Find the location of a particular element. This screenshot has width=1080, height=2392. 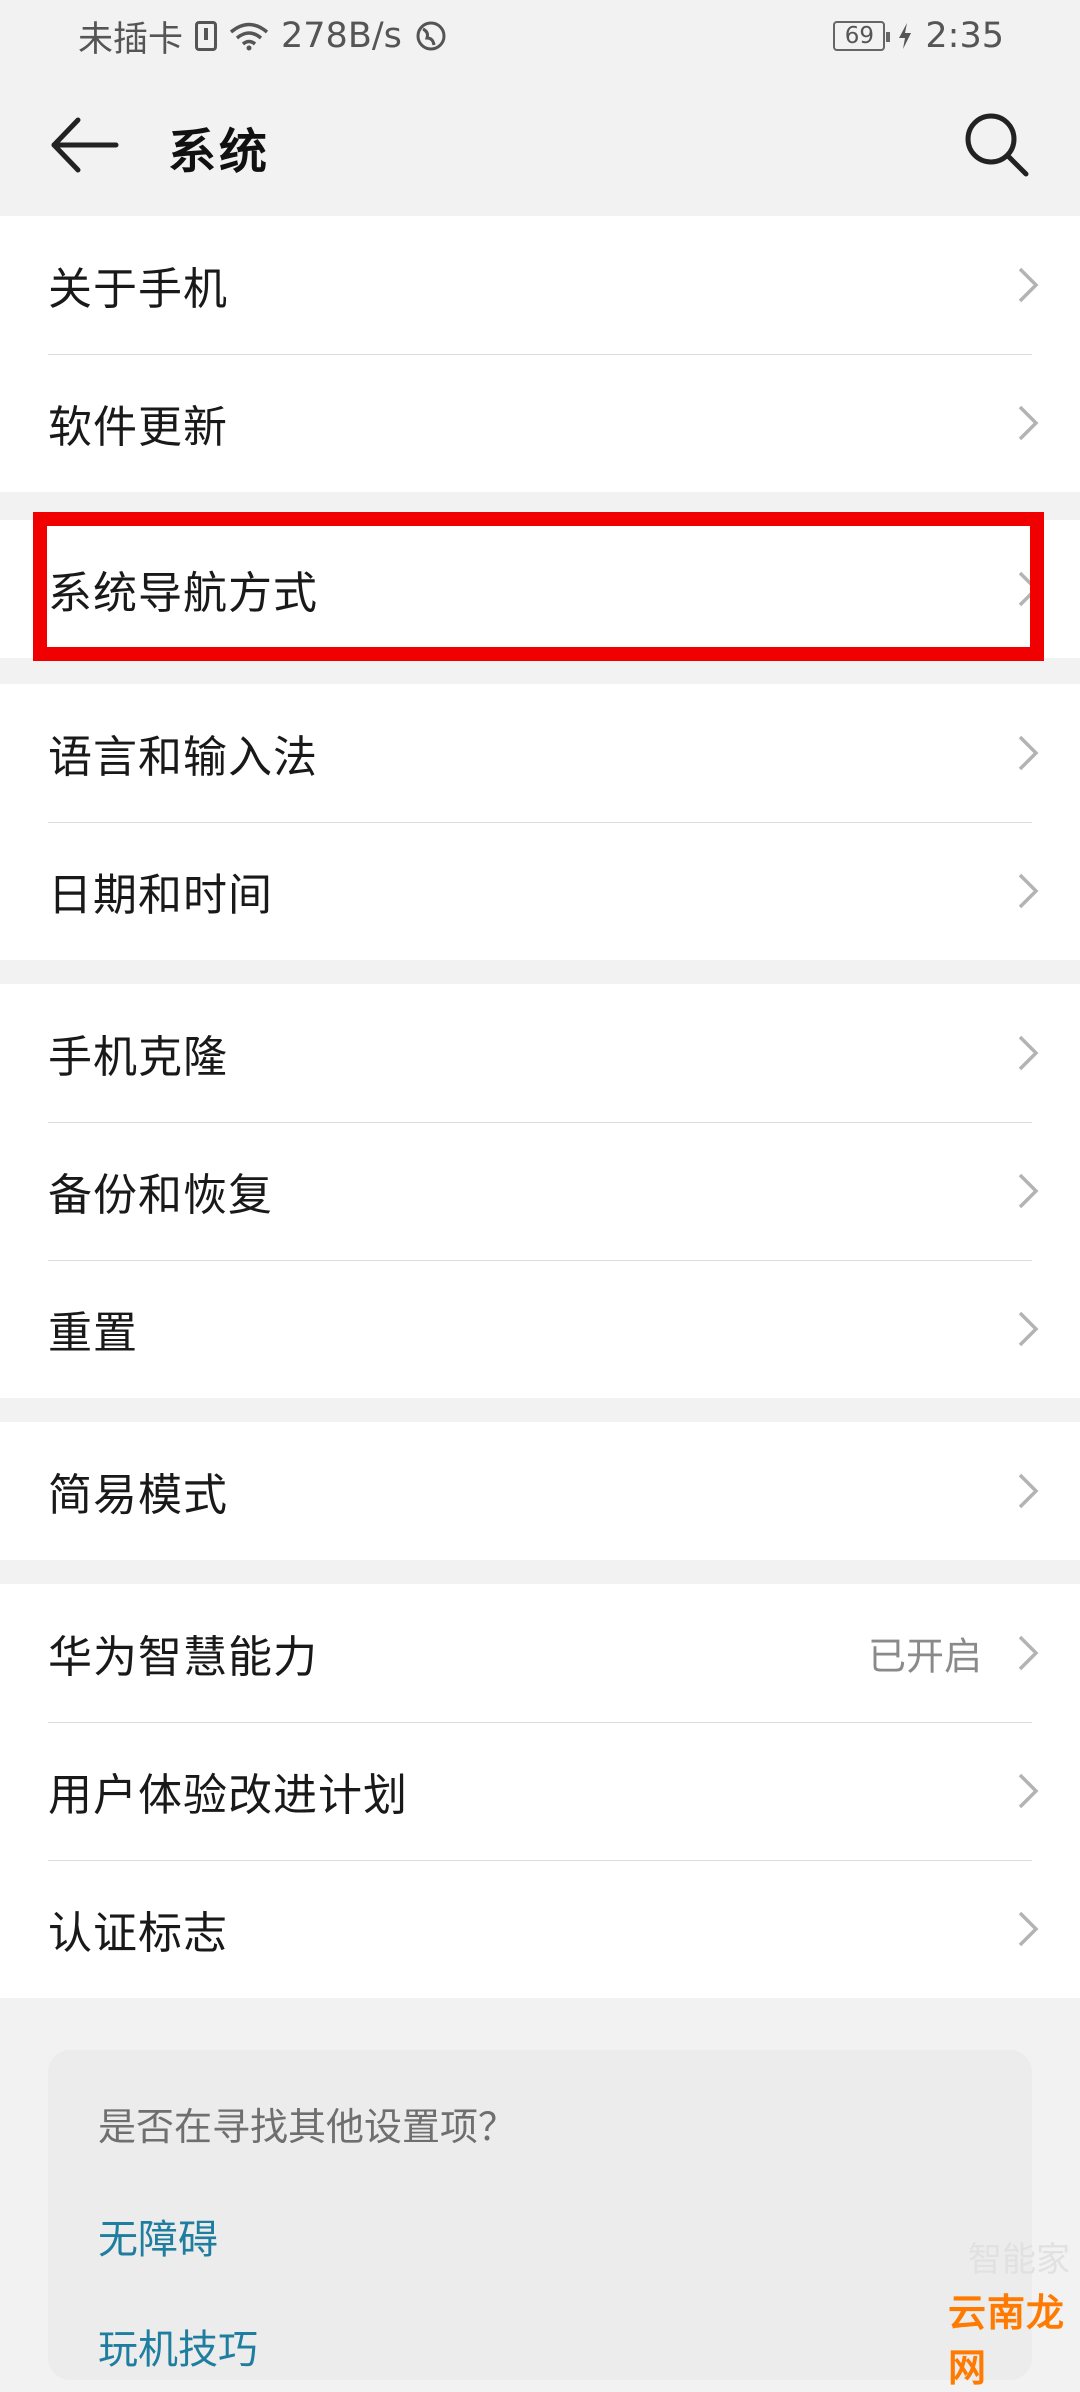

link-tips: 玩机技巧 is located at coordinates (540, 2346).